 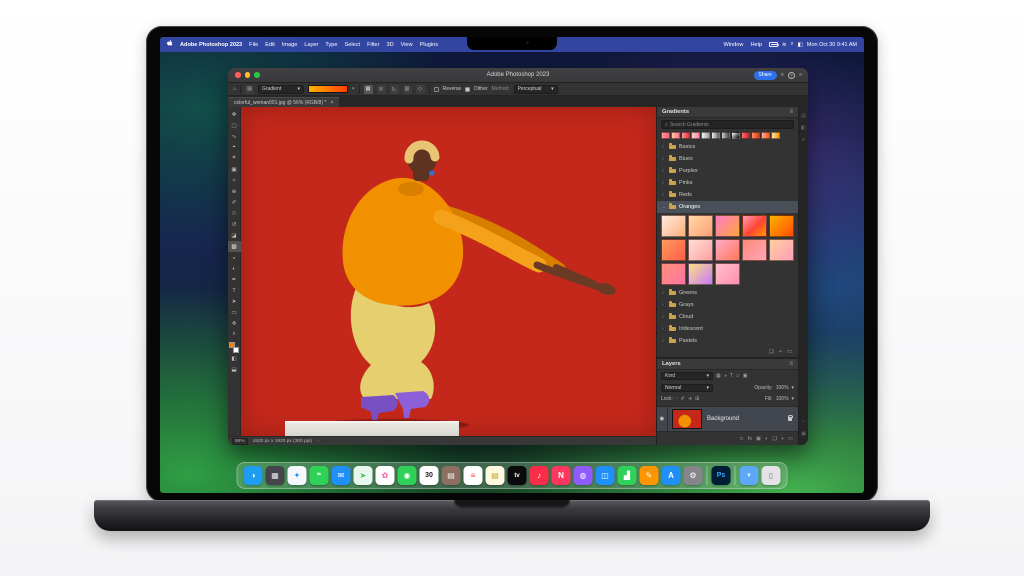 I want to click on layer-mask-icon: ▣, so click(x=758, y=439).